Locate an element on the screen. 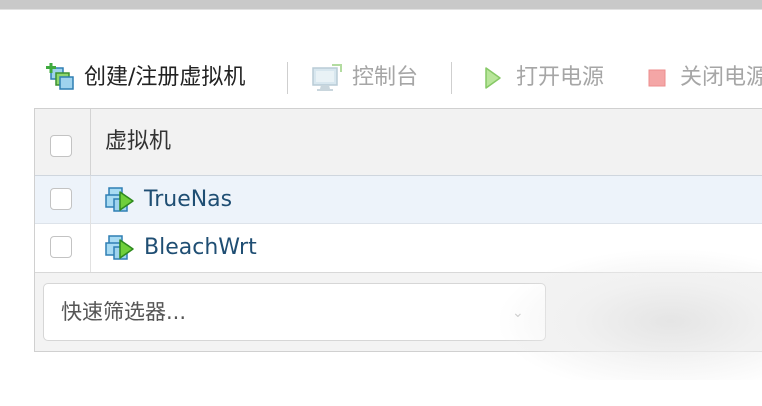 Image resolution: width=762 pixels, height=406 pixels. power-off-button: 关闭电源 is located at coordinates (704, 78).